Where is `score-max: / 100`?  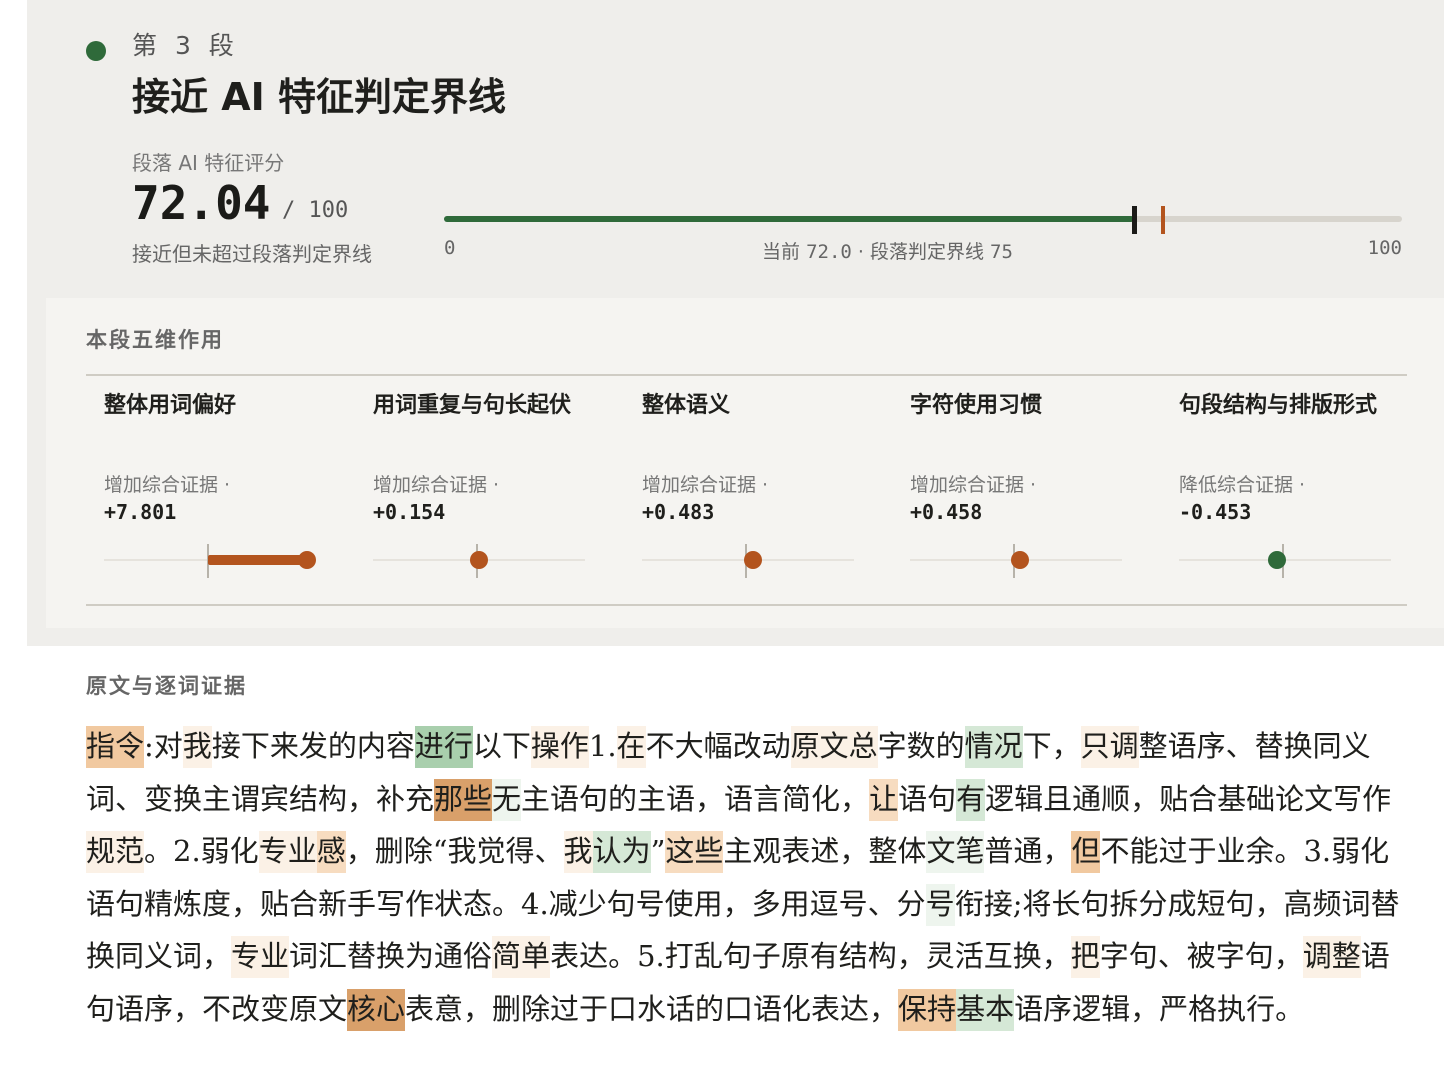 score-max: / 100 is located at coordinates (315, 210).